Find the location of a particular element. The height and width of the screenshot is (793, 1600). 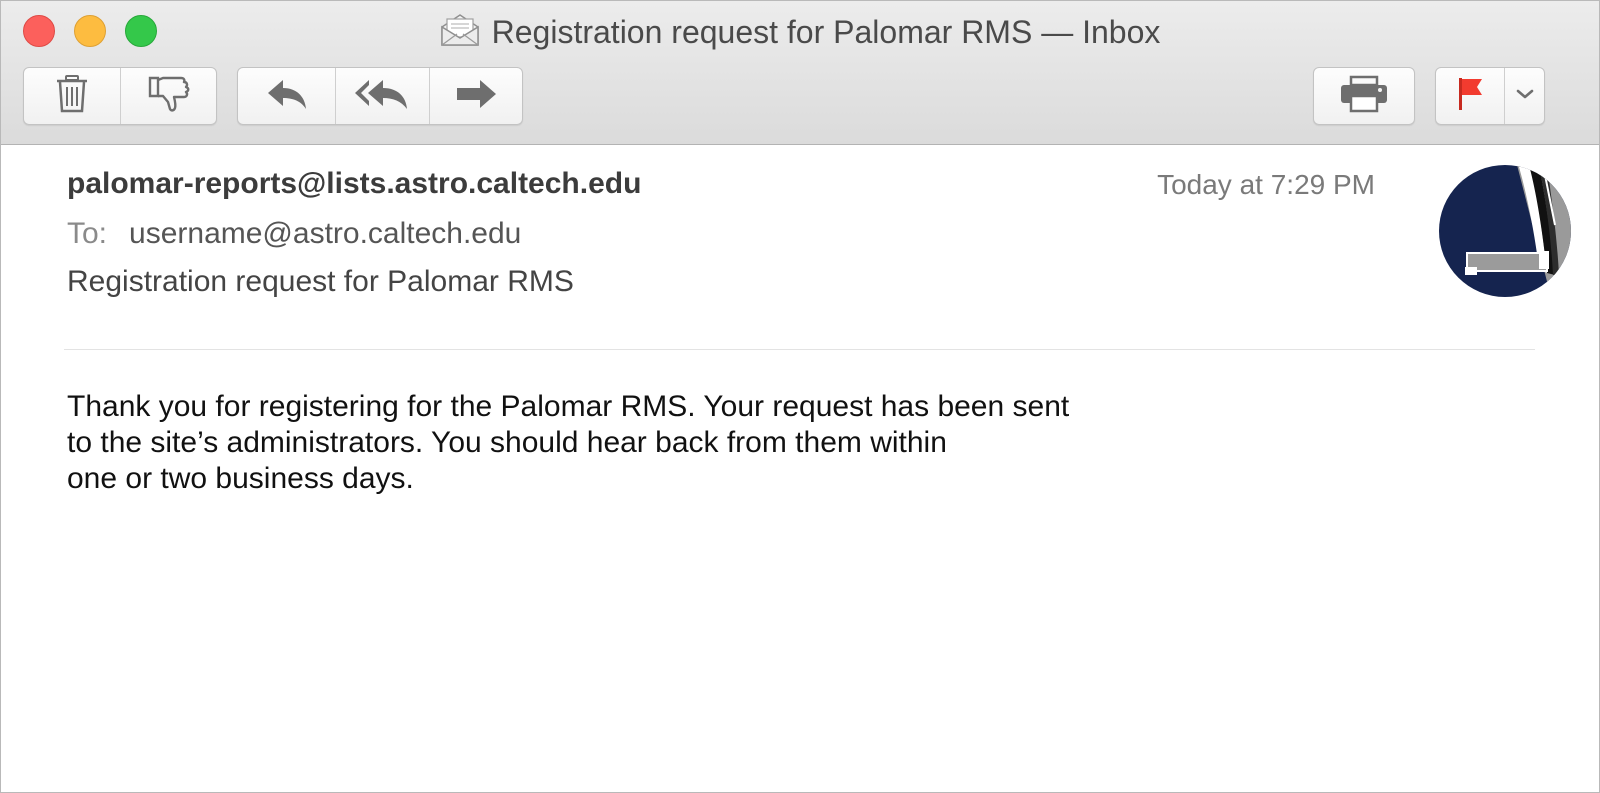

chevron-down-icon is located at coordinates (1525, 96).